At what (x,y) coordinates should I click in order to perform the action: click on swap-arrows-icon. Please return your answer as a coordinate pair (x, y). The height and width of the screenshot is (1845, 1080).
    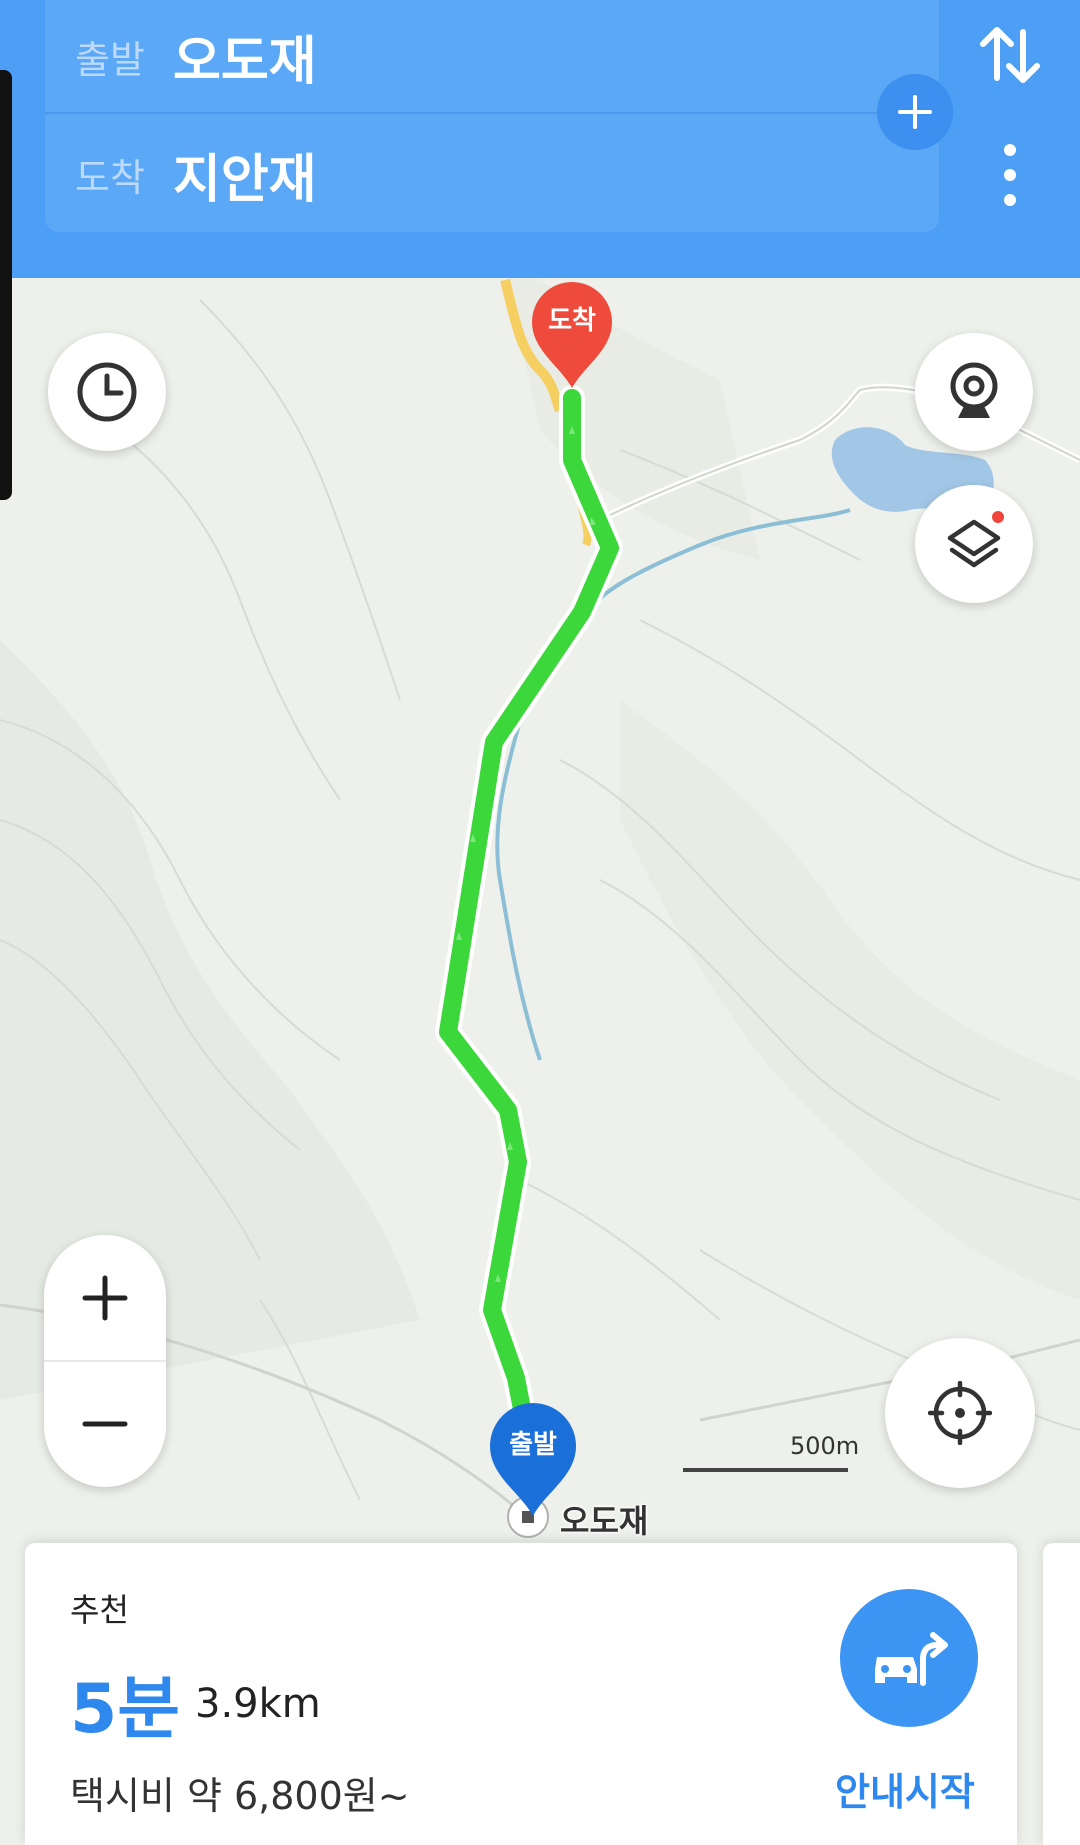
    Looking at the image, I should click on (1010, 55).